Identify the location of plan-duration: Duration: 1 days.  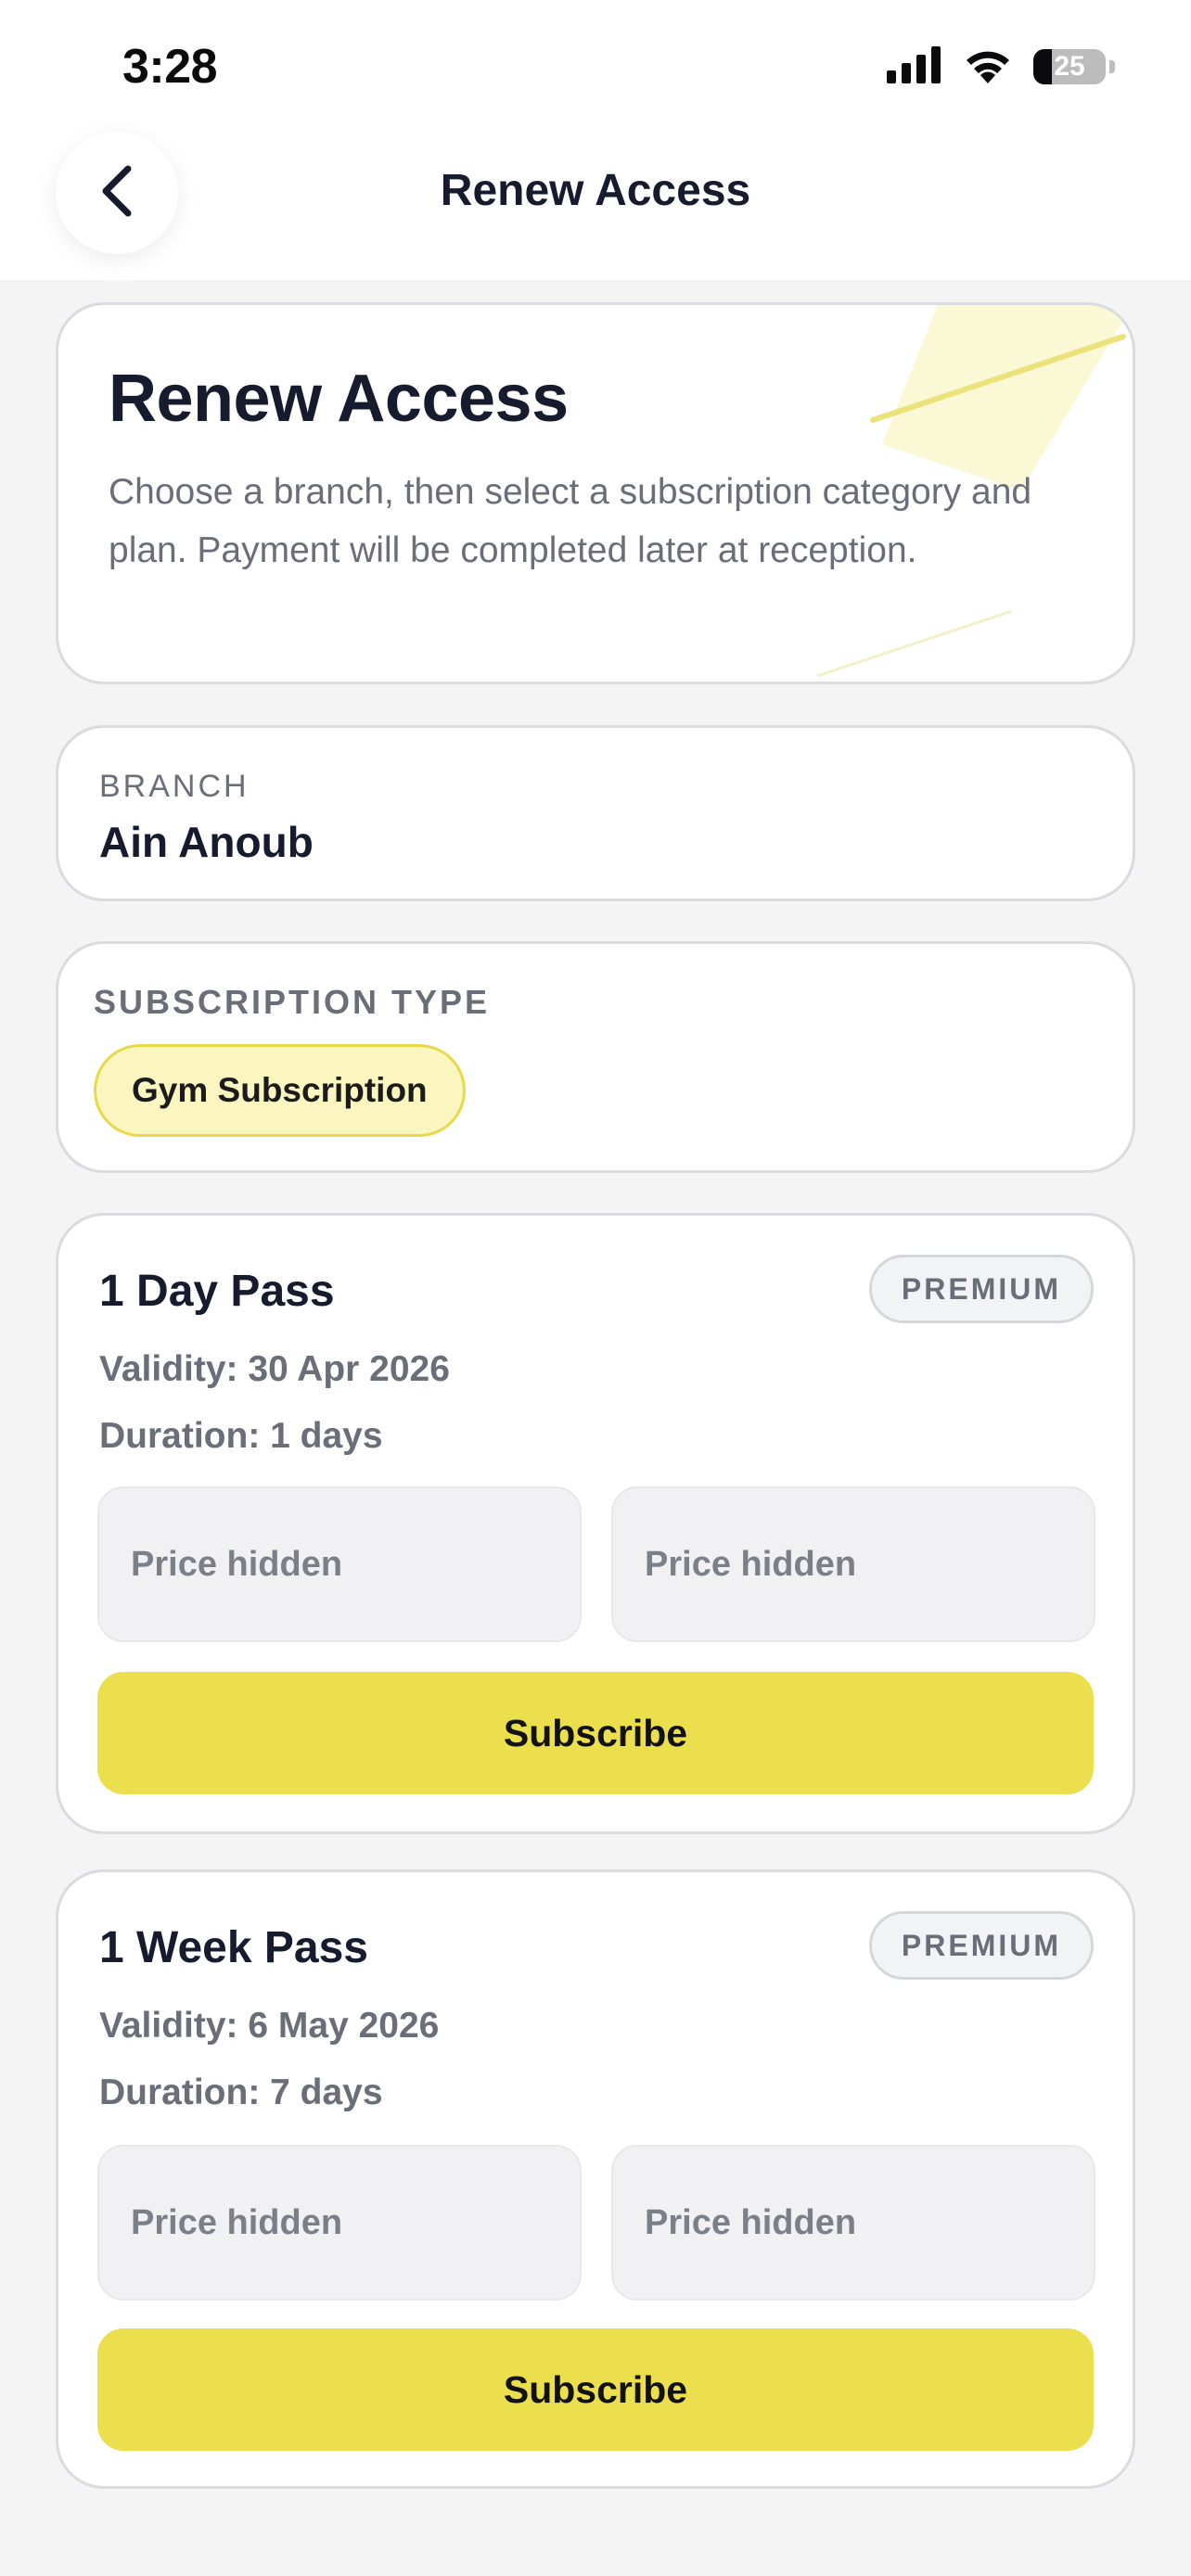
(241, 1436).